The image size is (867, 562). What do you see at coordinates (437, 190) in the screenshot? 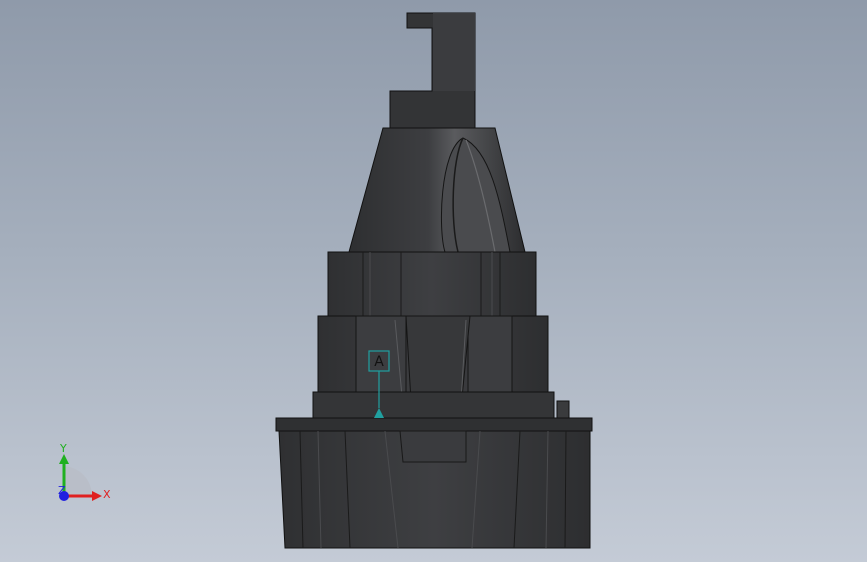
I see `cone-section` at bounding box center [437, 190].